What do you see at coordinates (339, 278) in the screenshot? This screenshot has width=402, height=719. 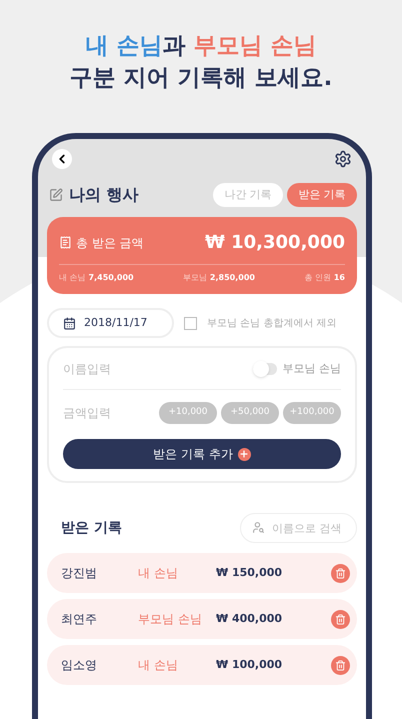 I see `stat-value: 16` at bounding box center [339, 278].